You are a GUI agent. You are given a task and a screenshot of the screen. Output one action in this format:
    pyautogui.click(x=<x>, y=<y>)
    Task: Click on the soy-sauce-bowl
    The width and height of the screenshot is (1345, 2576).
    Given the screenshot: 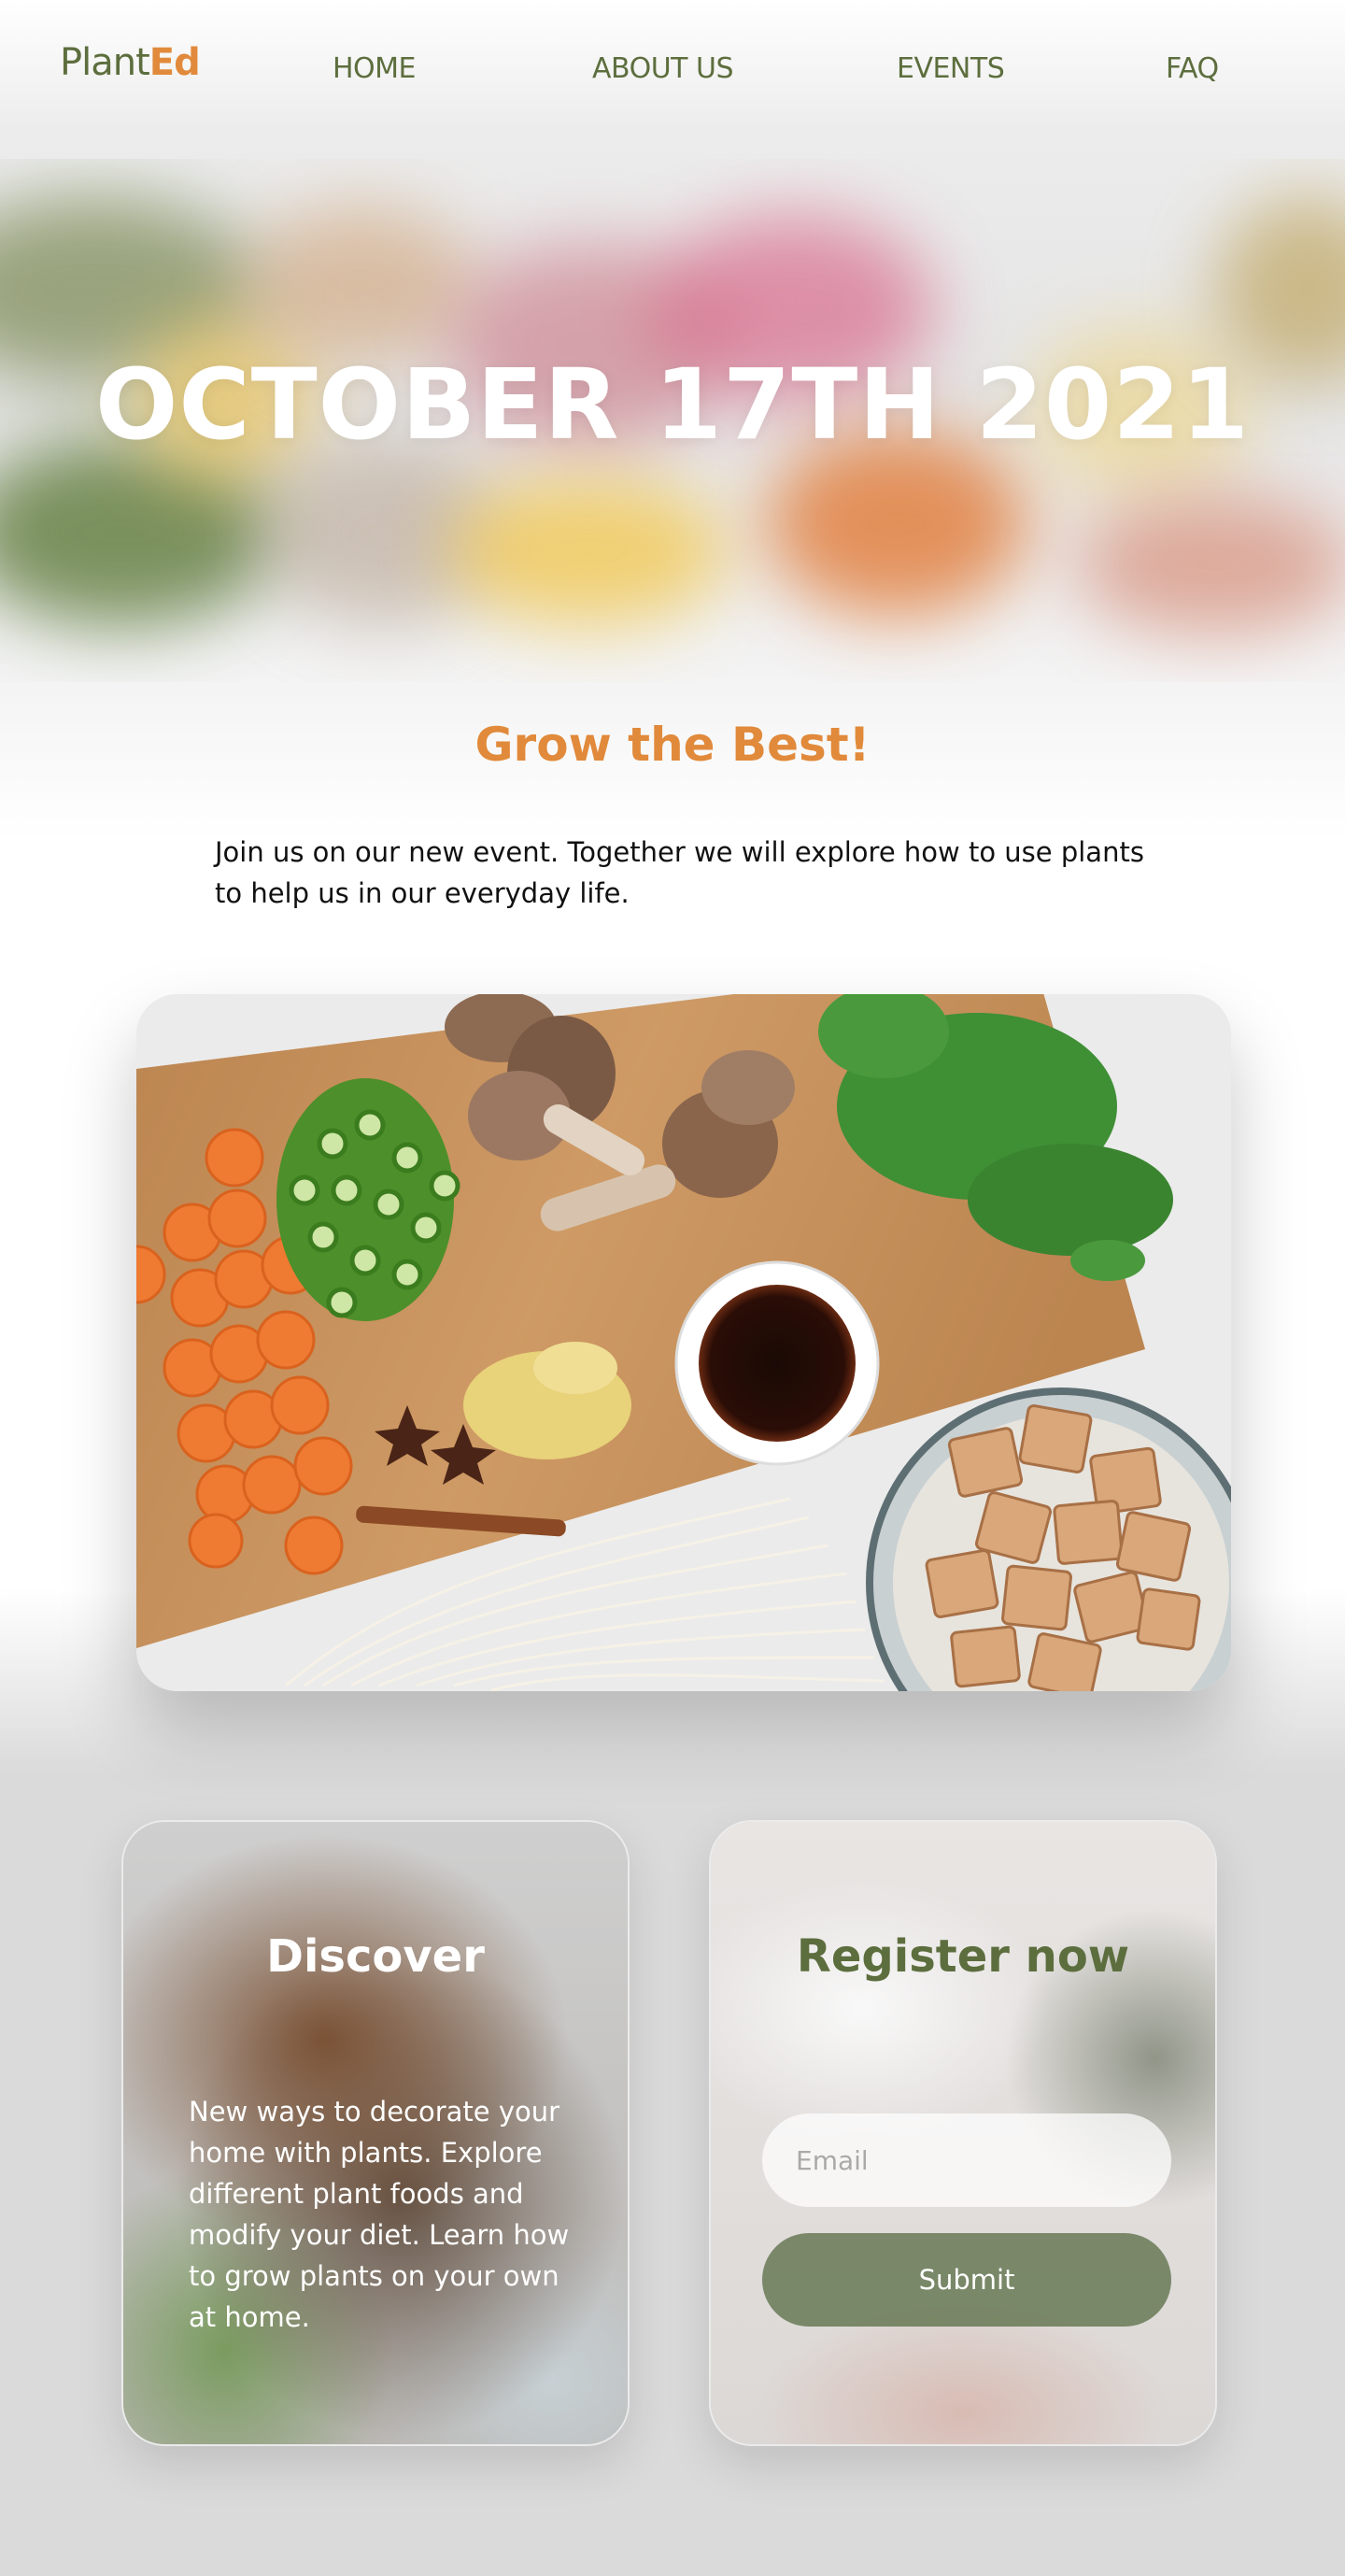 What is the action you would take?
    pyautogui.click(x=777, y=1363)
    